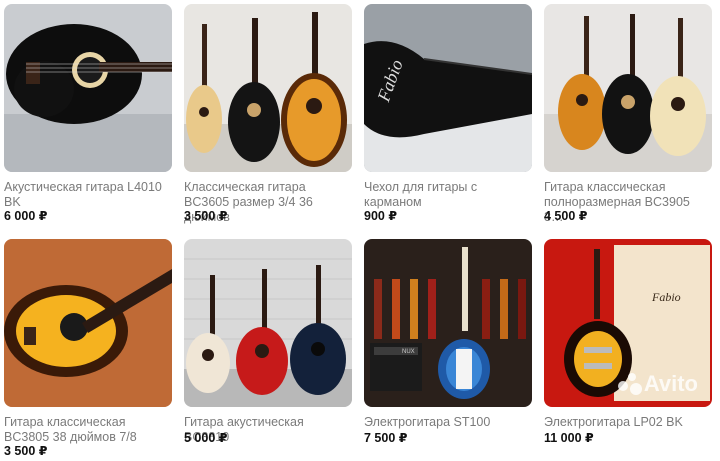 This screenshot has width=720, height=461. I want to click on listing-title: Чехол для гитары с карманом, so click(448, 195).